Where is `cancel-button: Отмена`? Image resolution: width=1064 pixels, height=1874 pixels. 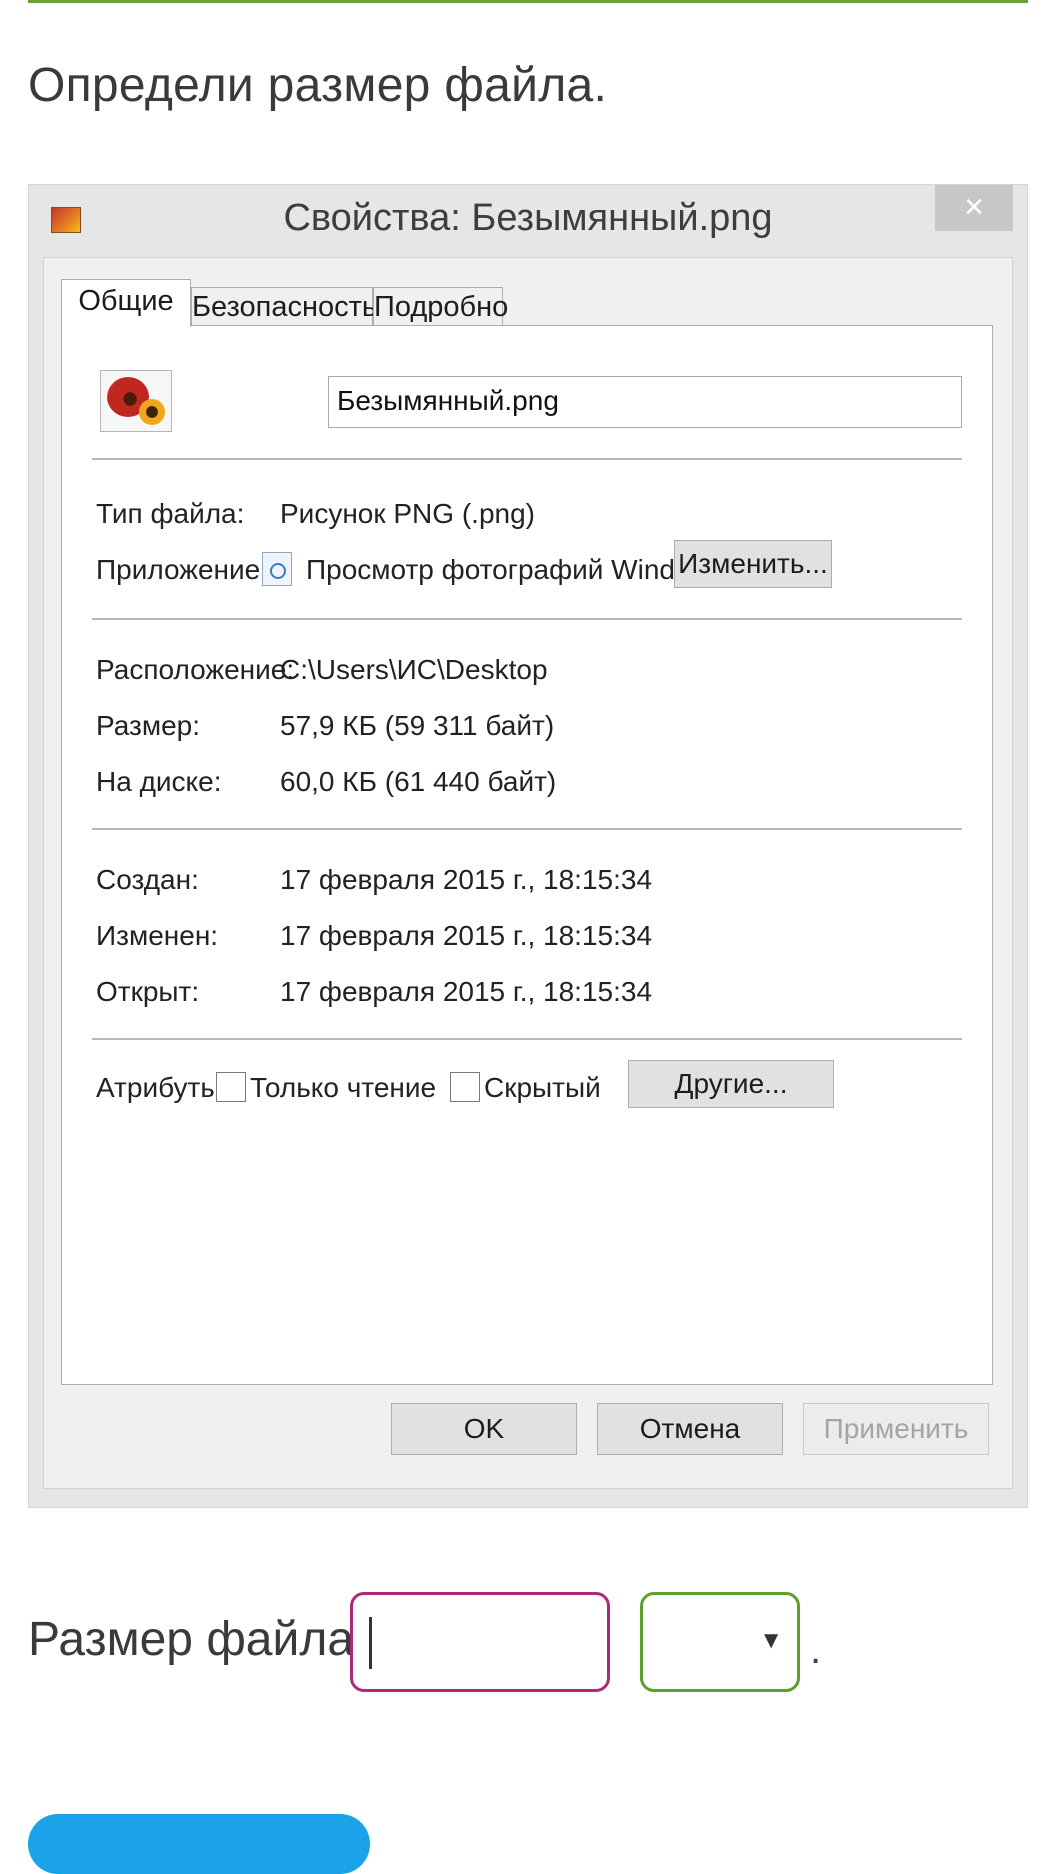 cancel-button: Отмена is located at coordinates (690, 1429).